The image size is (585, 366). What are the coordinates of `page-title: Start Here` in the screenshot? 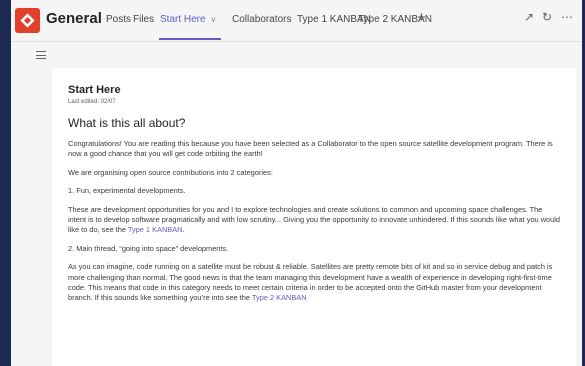 It's located at (94, 90).